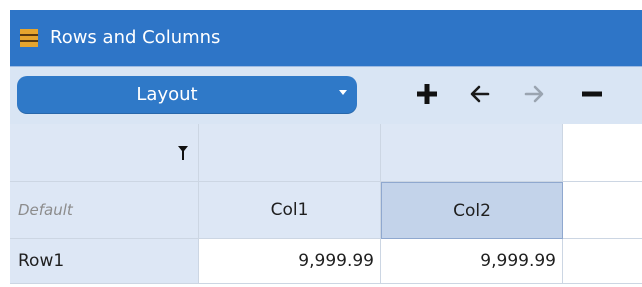 This screenshot has height=287, width=642. What do you see at coordinates (472, 261) in the screenshot?
I see `cell-row1-col2: 9,999.99` at bounding box center [472, 261].